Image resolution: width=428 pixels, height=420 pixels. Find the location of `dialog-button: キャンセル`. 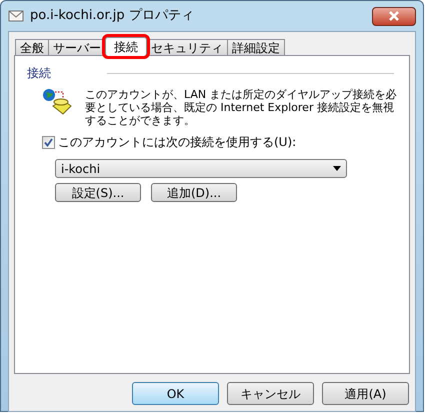

dialog-button: キャンセル is located at coordinates (270, 393).